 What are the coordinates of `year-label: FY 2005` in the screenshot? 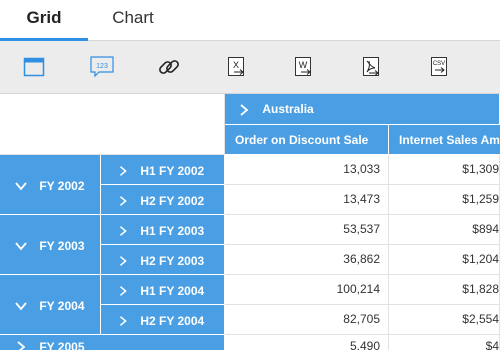 It's located at (62, 344).